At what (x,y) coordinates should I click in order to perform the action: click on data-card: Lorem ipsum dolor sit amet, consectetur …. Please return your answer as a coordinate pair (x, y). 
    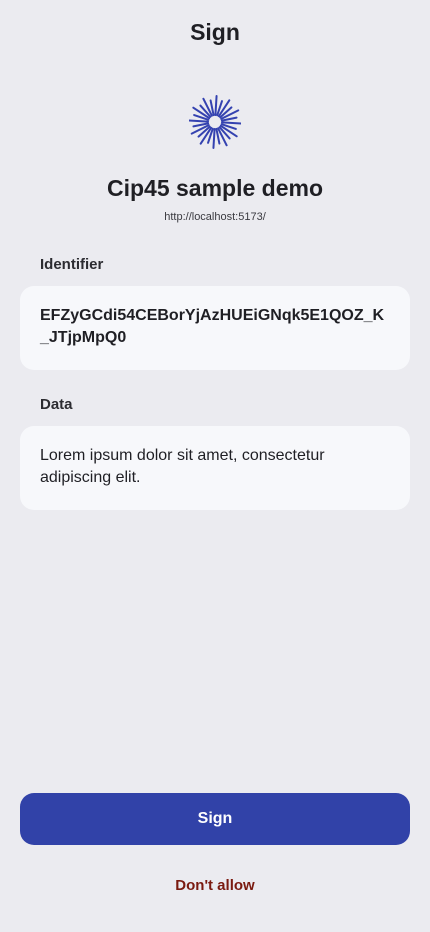
    Looking at the image, I should click on (215, 468).